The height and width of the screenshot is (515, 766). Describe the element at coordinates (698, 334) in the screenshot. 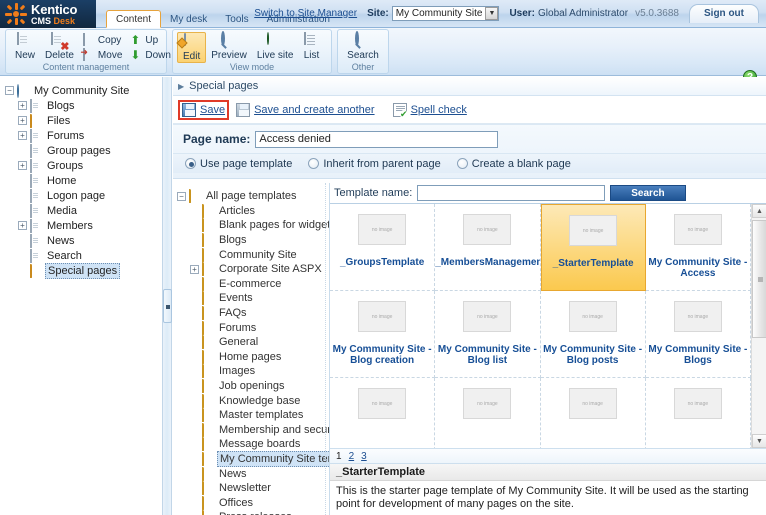

I see `template-card-my-community-site-blogs: no image My Community Site - Blogs` at that location.